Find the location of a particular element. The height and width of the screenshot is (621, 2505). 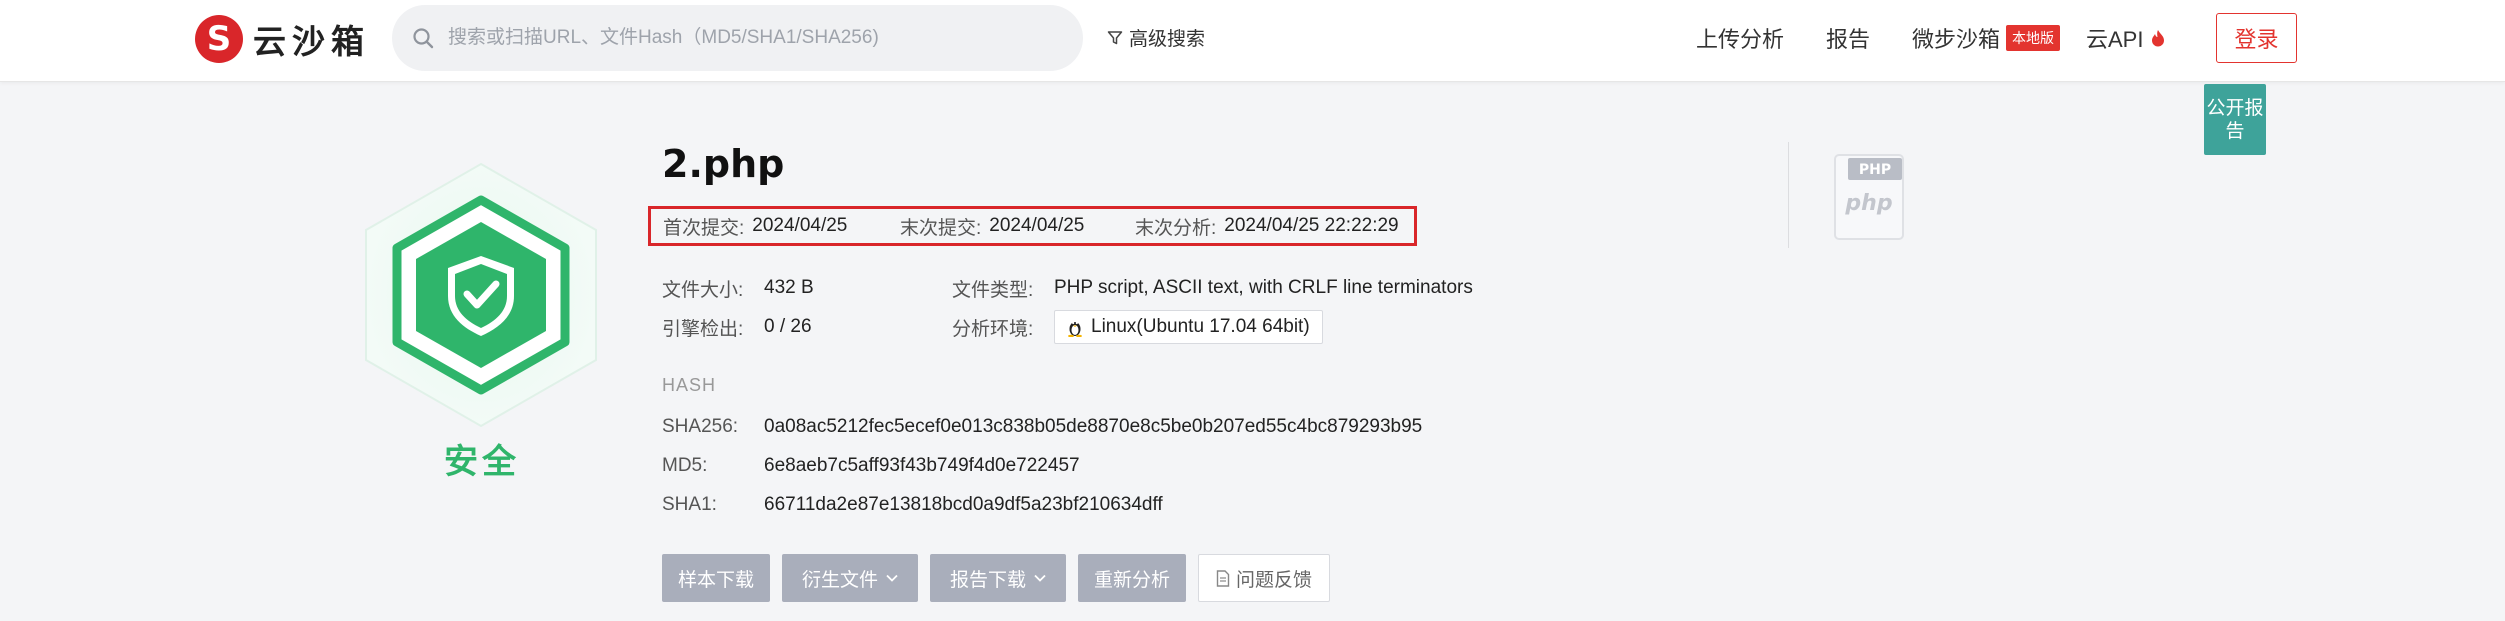

nav-report: 报告 is located at coordinates (1848, 38).